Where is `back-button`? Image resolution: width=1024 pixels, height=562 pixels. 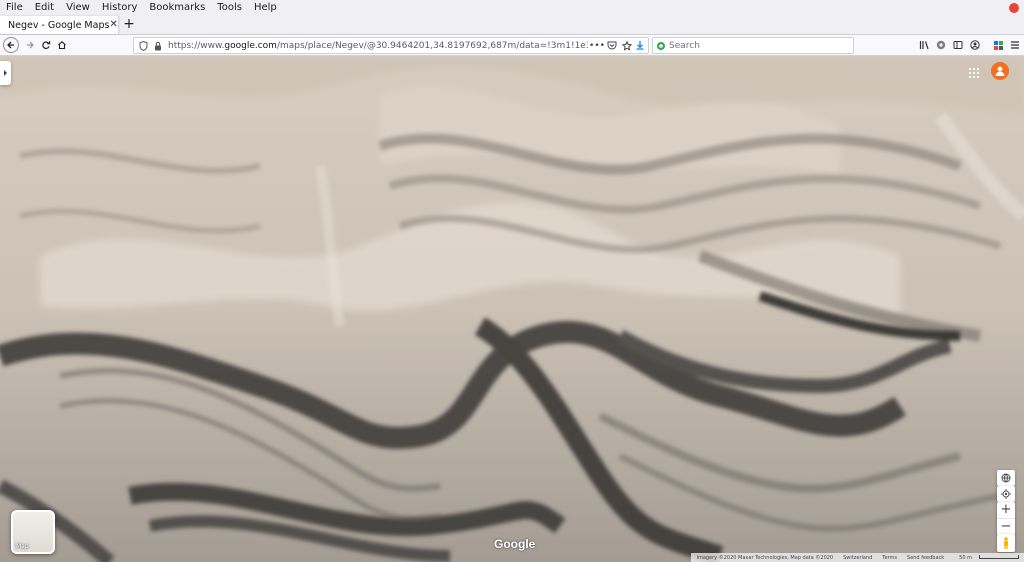
back-button is located at coordinates (11, 45).